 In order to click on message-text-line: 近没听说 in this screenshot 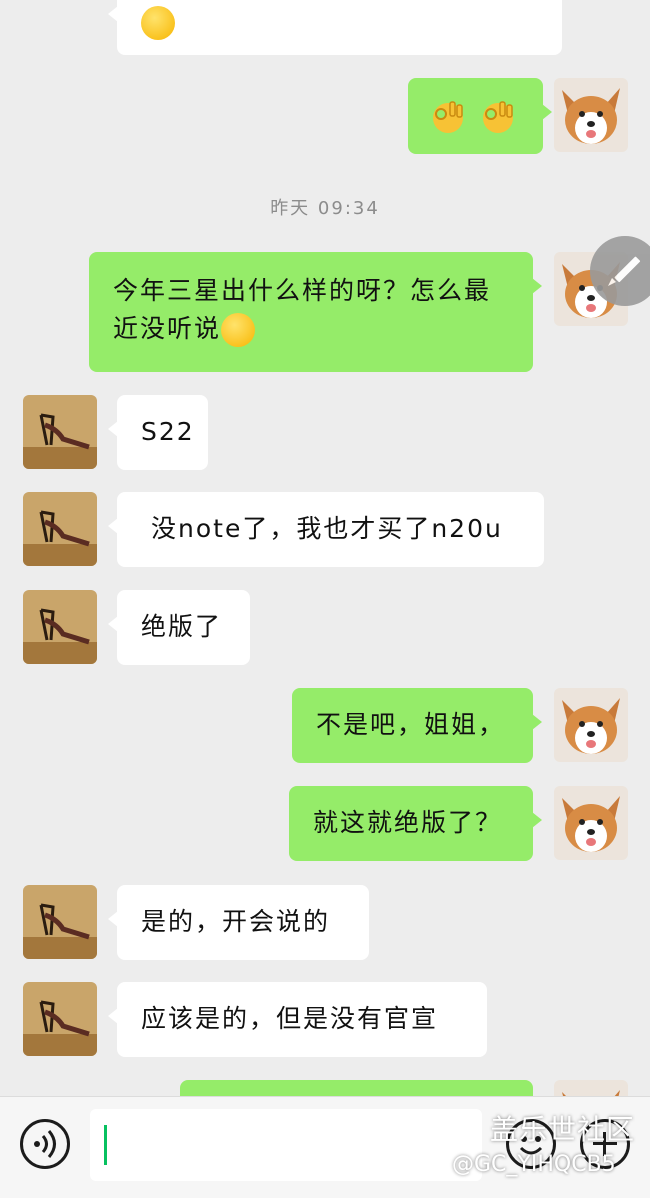, I will do `click(311, 329)`.